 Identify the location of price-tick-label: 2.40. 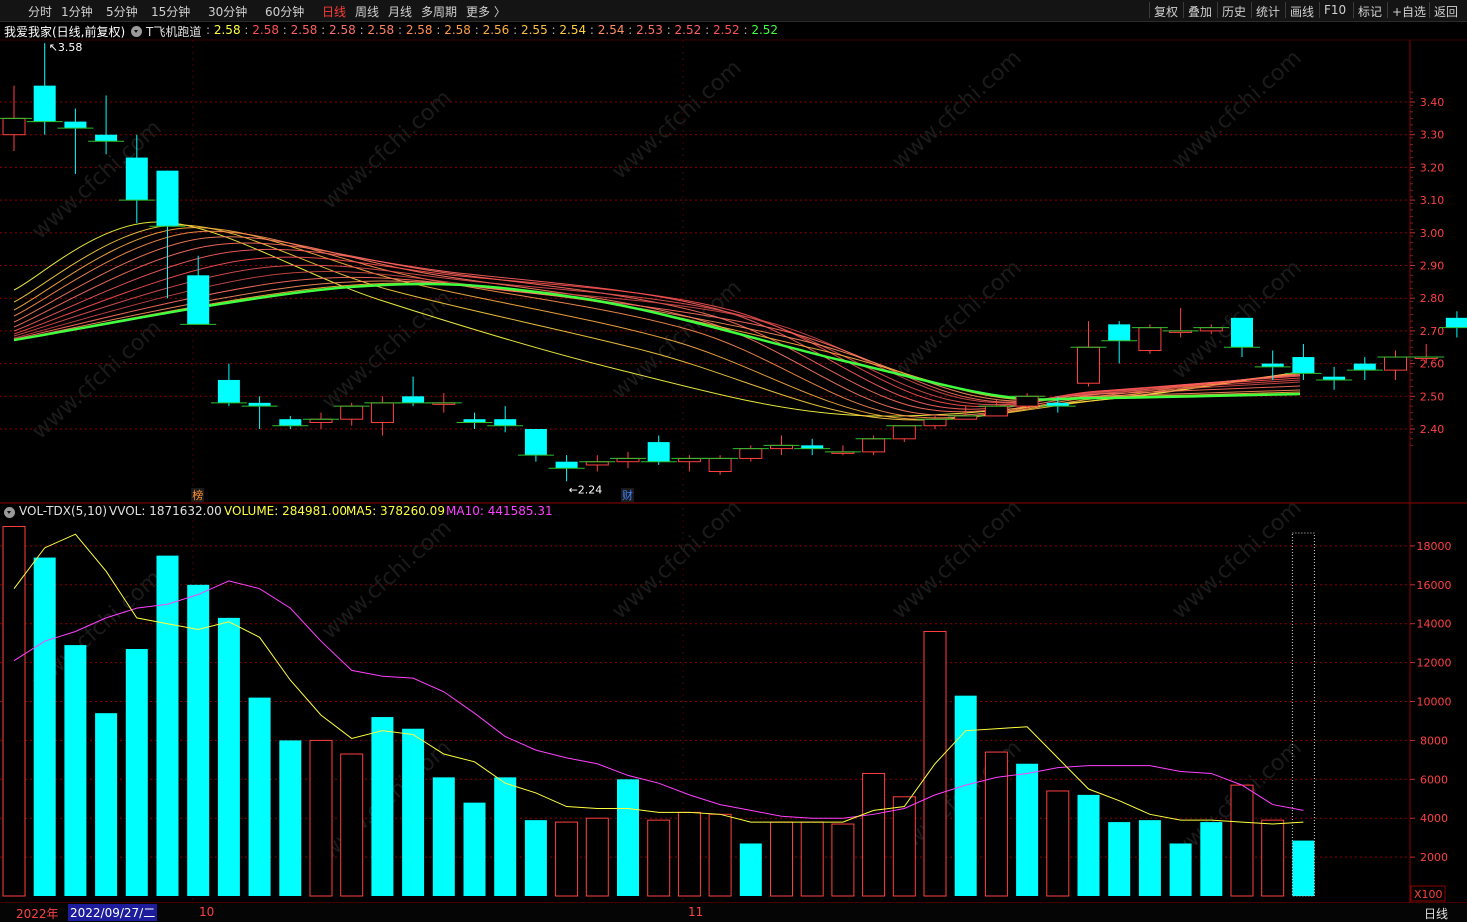
(1432, 429).